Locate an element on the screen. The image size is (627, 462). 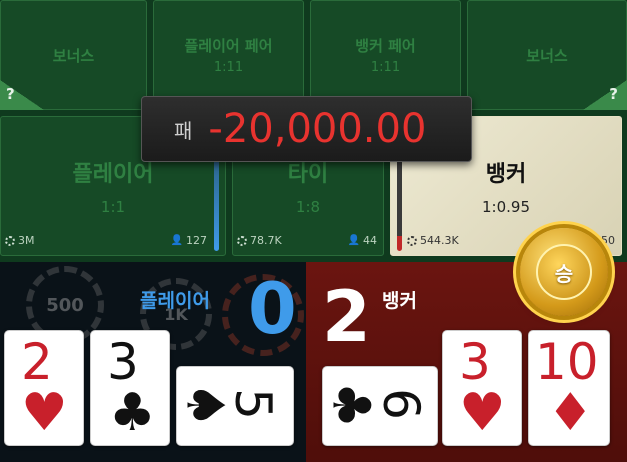
tie-bettor-count-value: 44 is located at coordinates (370, 240).